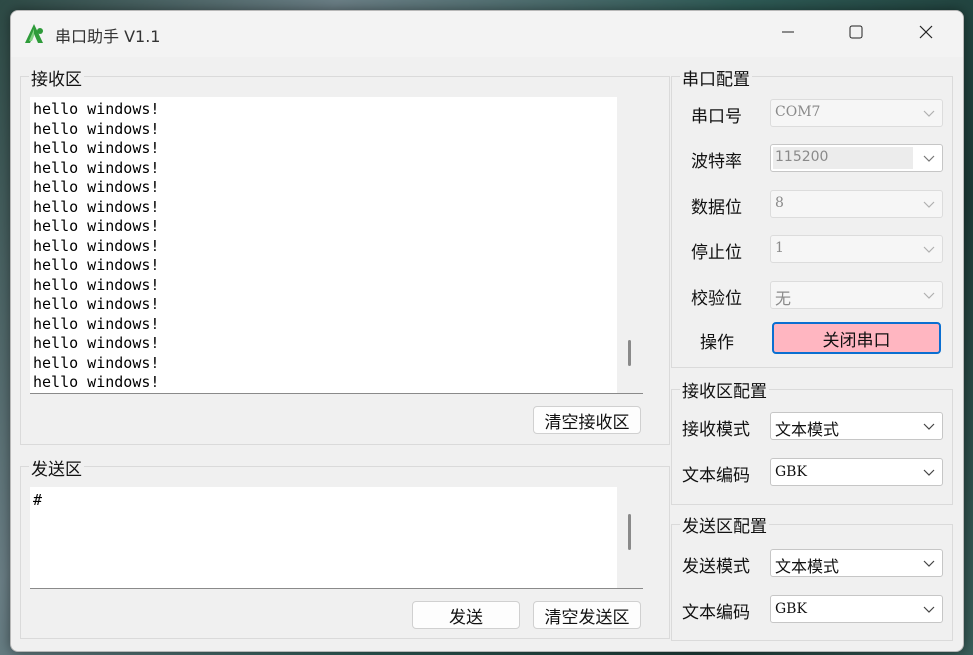  I want to click on receive-config-group, so click(812, 447).